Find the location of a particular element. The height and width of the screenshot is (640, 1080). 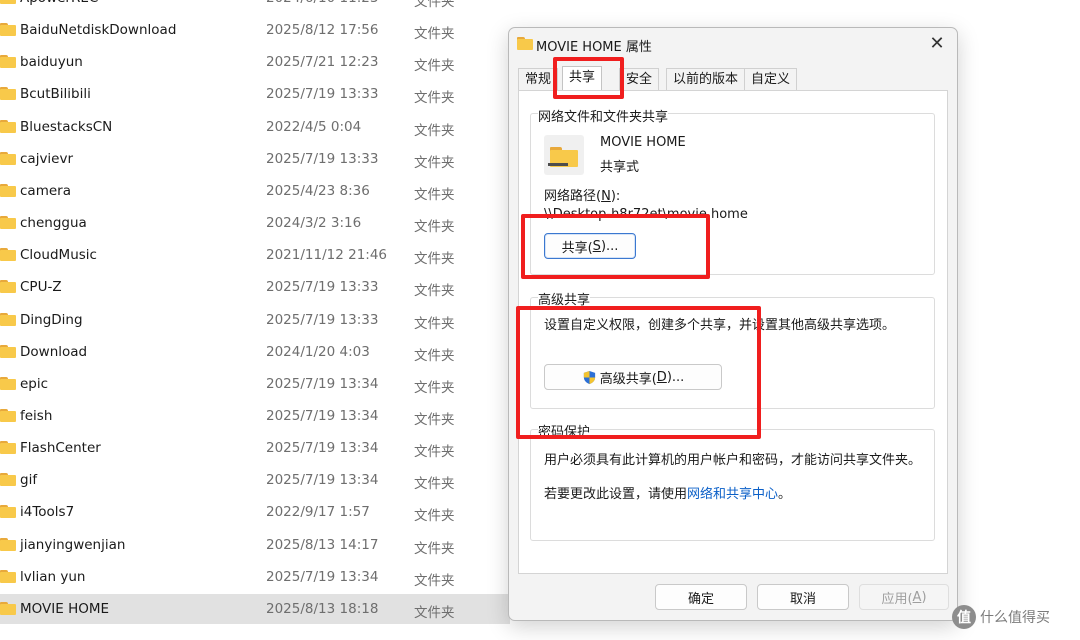

file-row: cajvievr 2025/7/19 13:33 文件夹 is located at coordinates (255, 159).